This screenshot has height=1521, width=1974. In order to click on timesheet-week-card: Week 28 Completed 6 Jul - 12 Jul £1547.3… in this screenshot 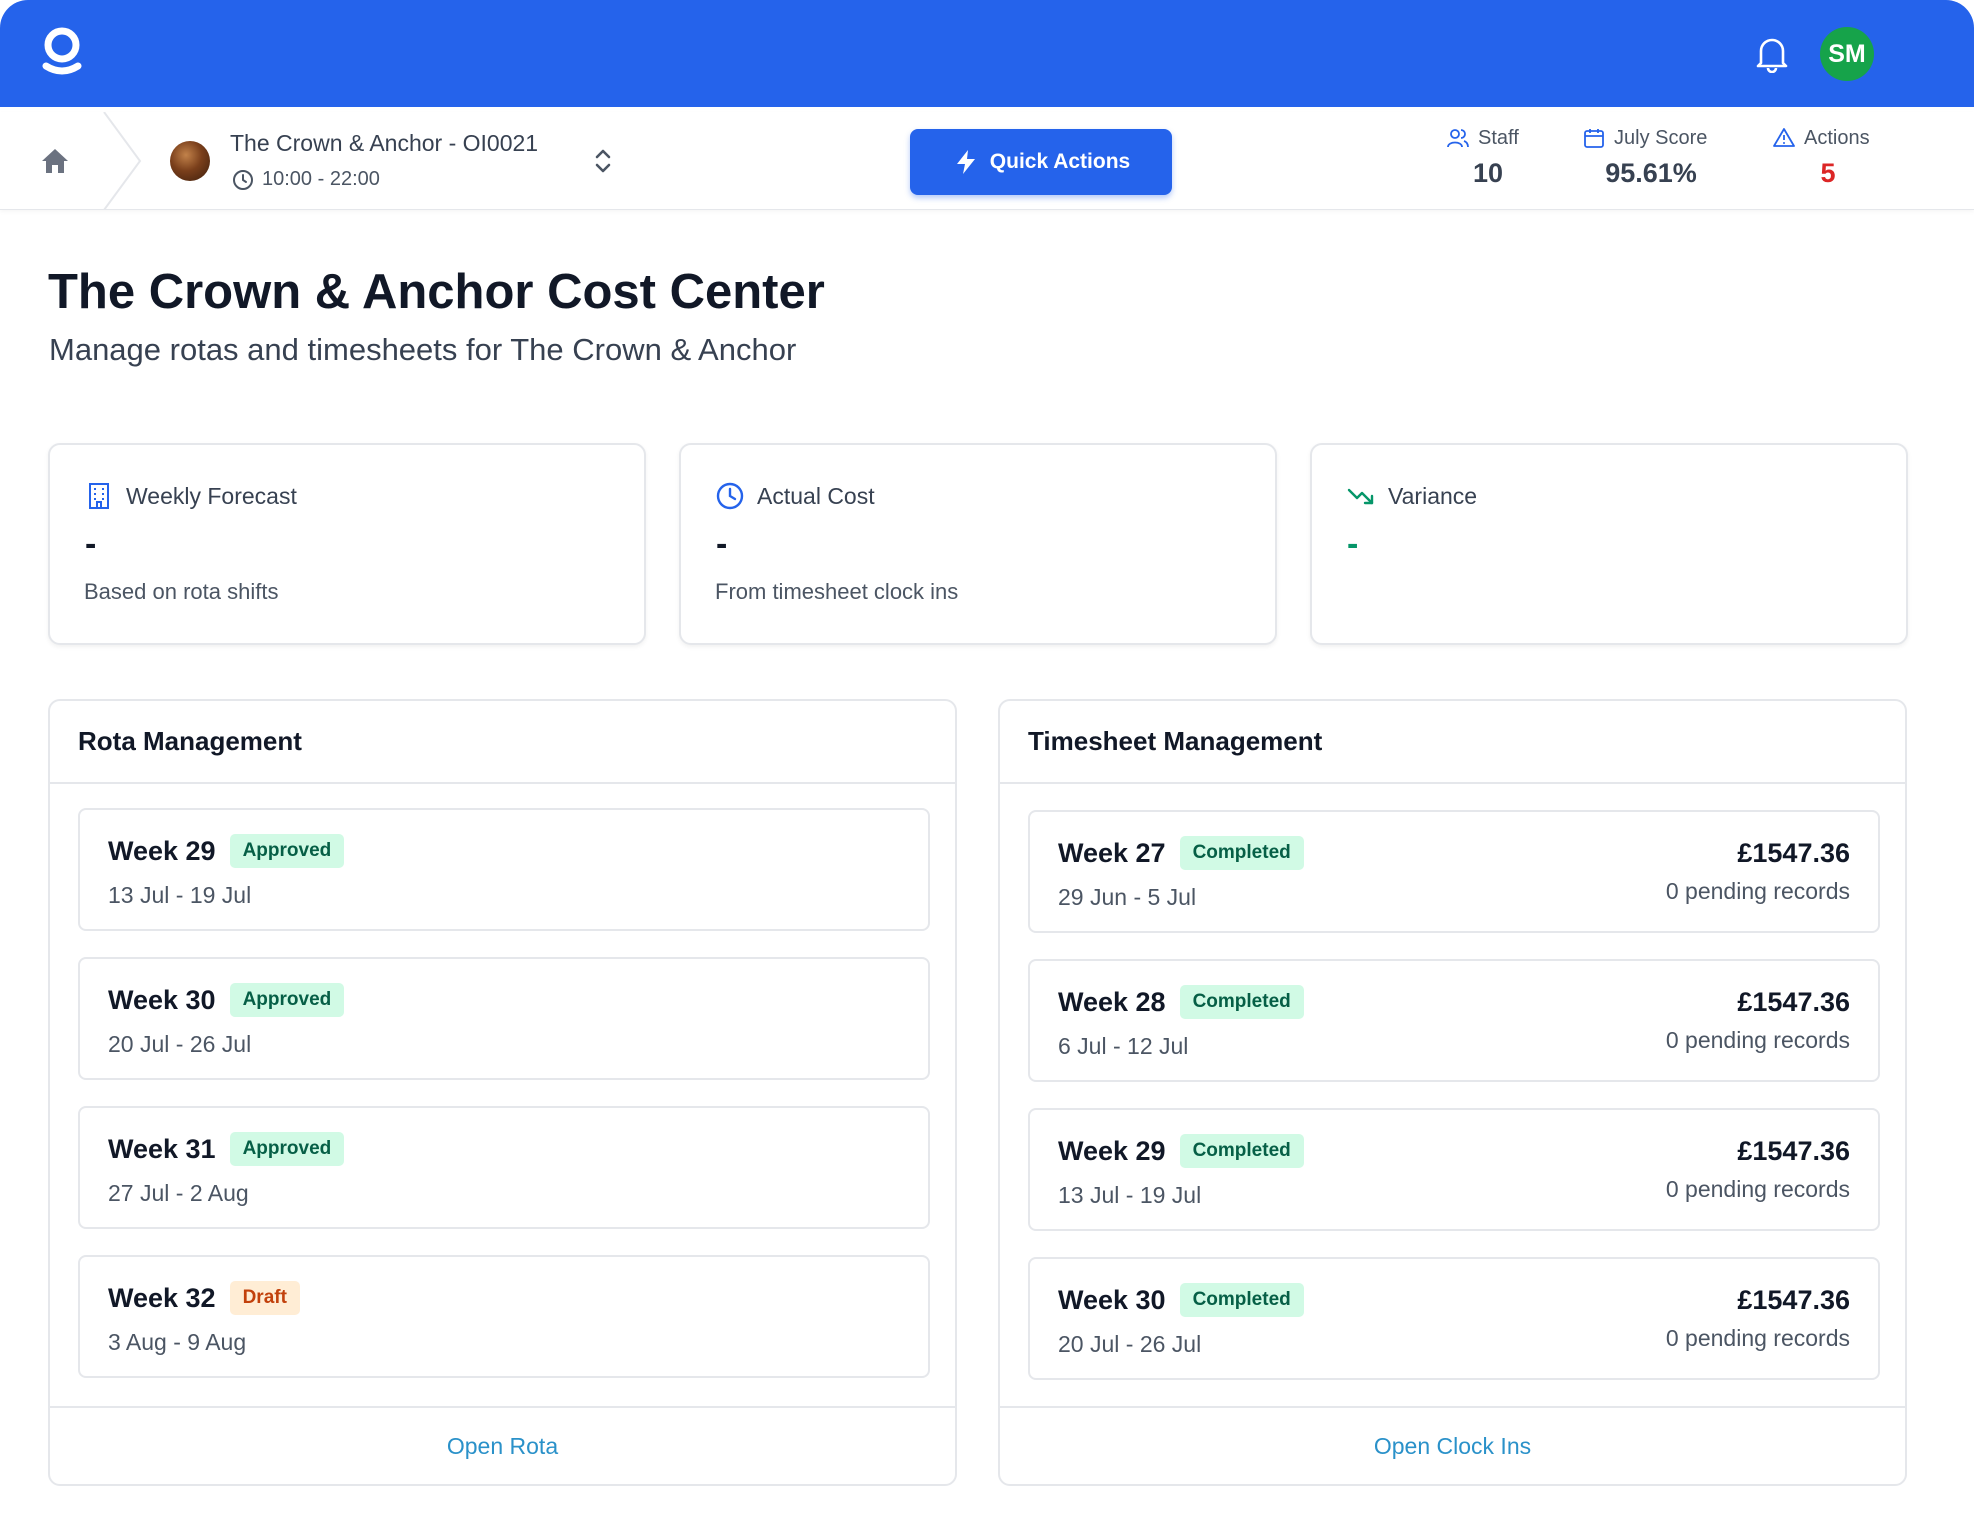, I will do `click(1454, 1020)`.